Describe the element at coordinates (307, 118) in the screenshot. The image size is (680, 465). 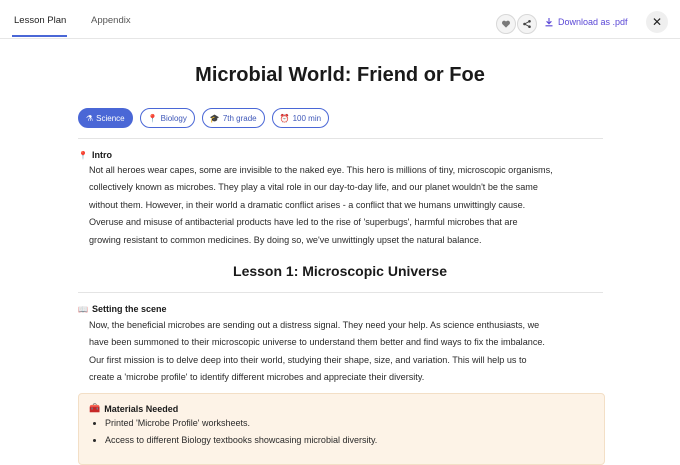
I see `tag-label: 100 min` at that location.